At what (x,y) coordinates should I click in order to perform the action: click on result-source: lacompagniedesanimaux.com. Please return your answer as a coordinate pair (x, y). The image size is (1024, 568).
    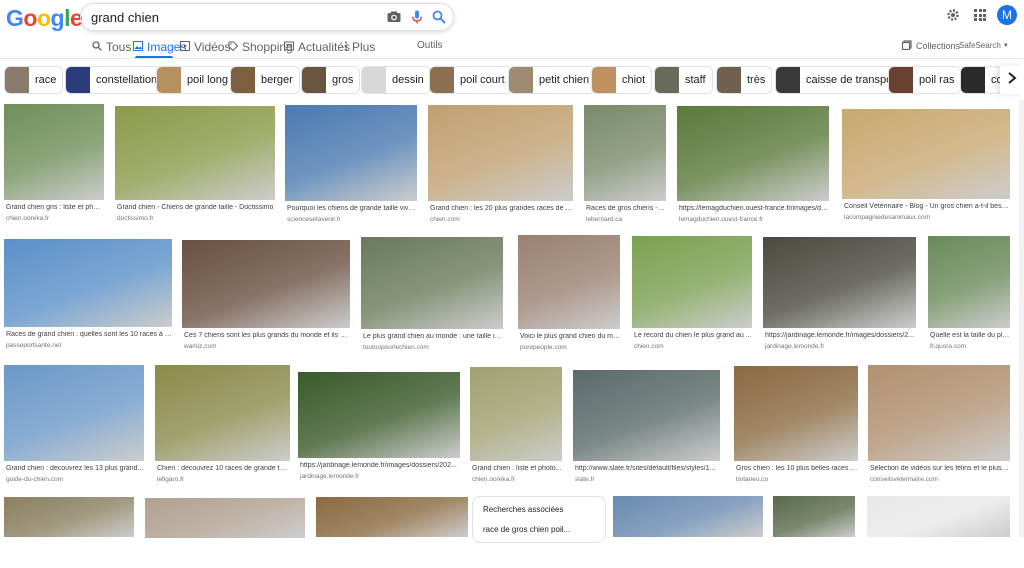
    Looking at the image, I should click on (927, 217).